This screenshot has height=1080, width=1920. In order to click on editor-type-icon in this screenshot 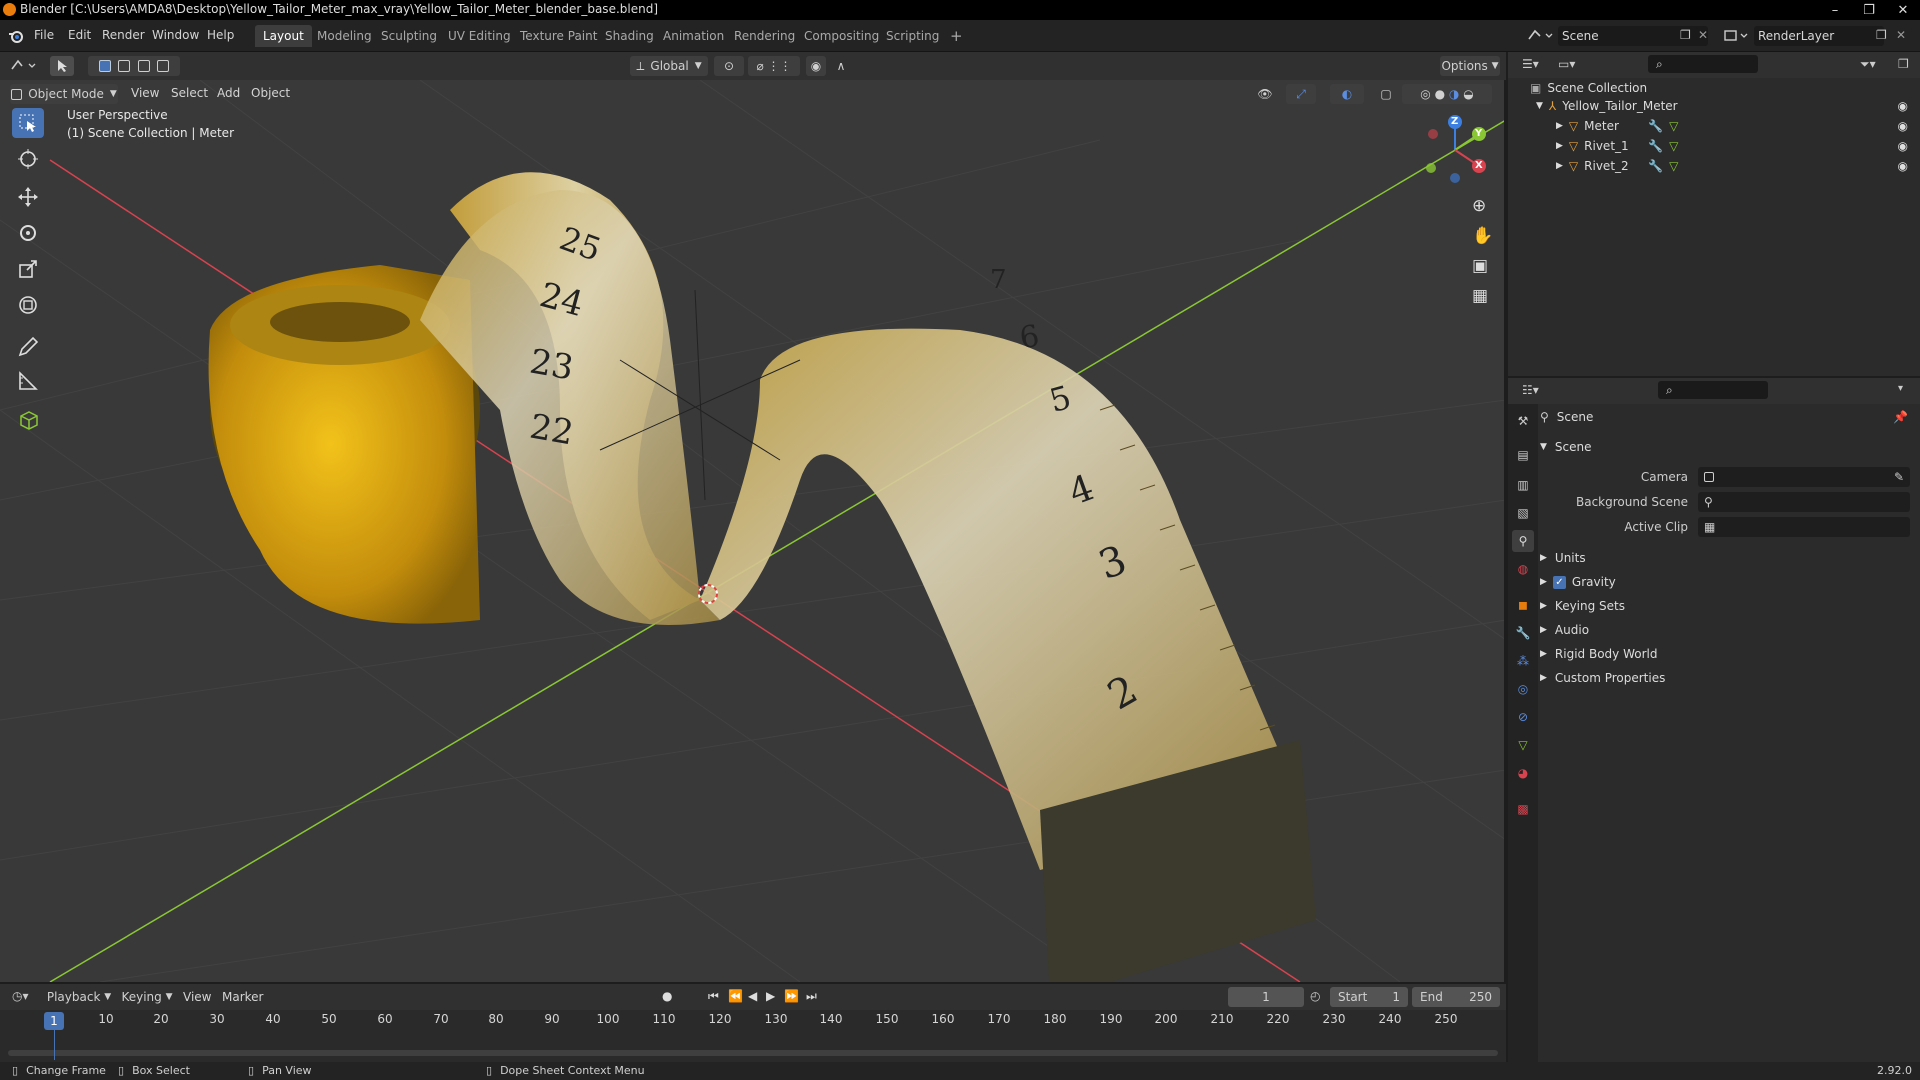, I will do `click(24, 66)`.